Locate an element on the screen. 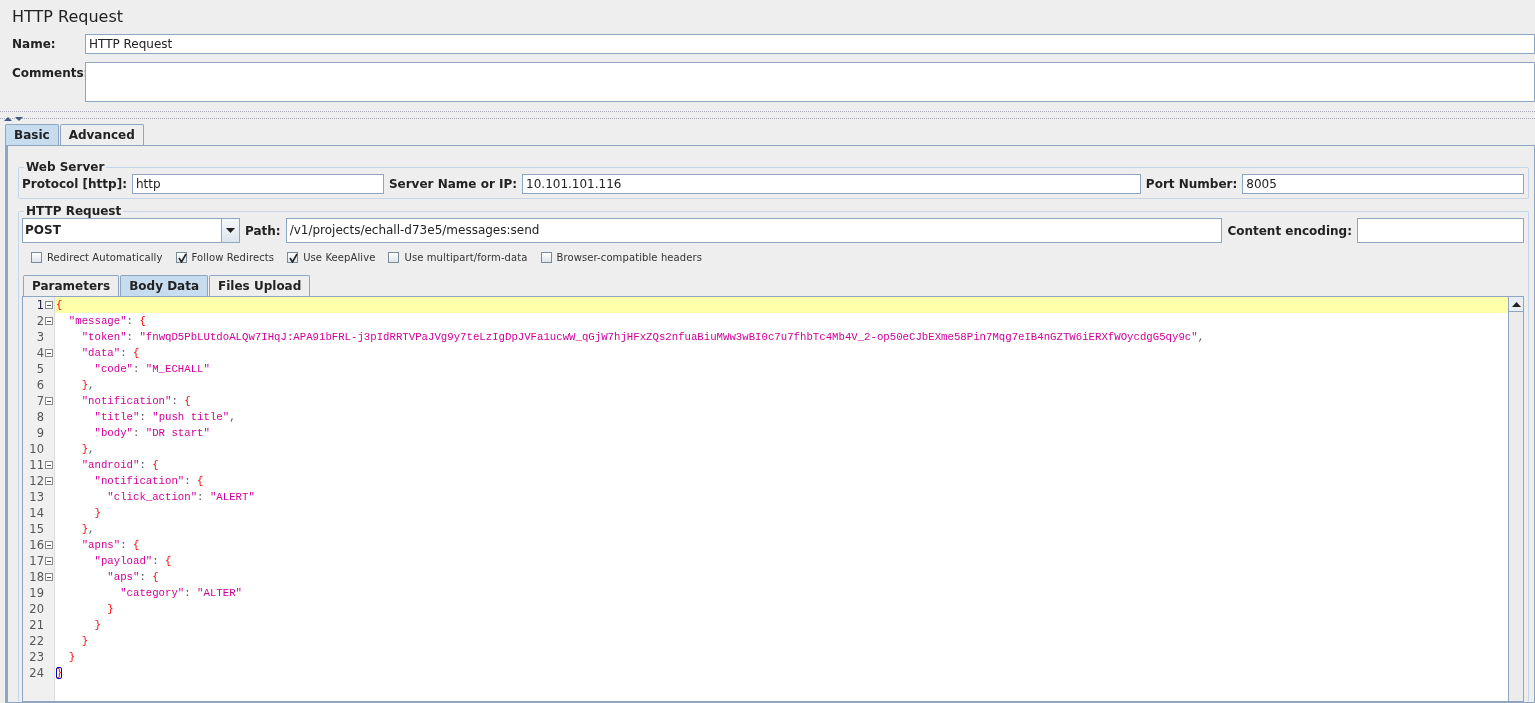 The height and width of the screenshot is (703, 1535). field-label: Path: is located at coordinates (263, 230).